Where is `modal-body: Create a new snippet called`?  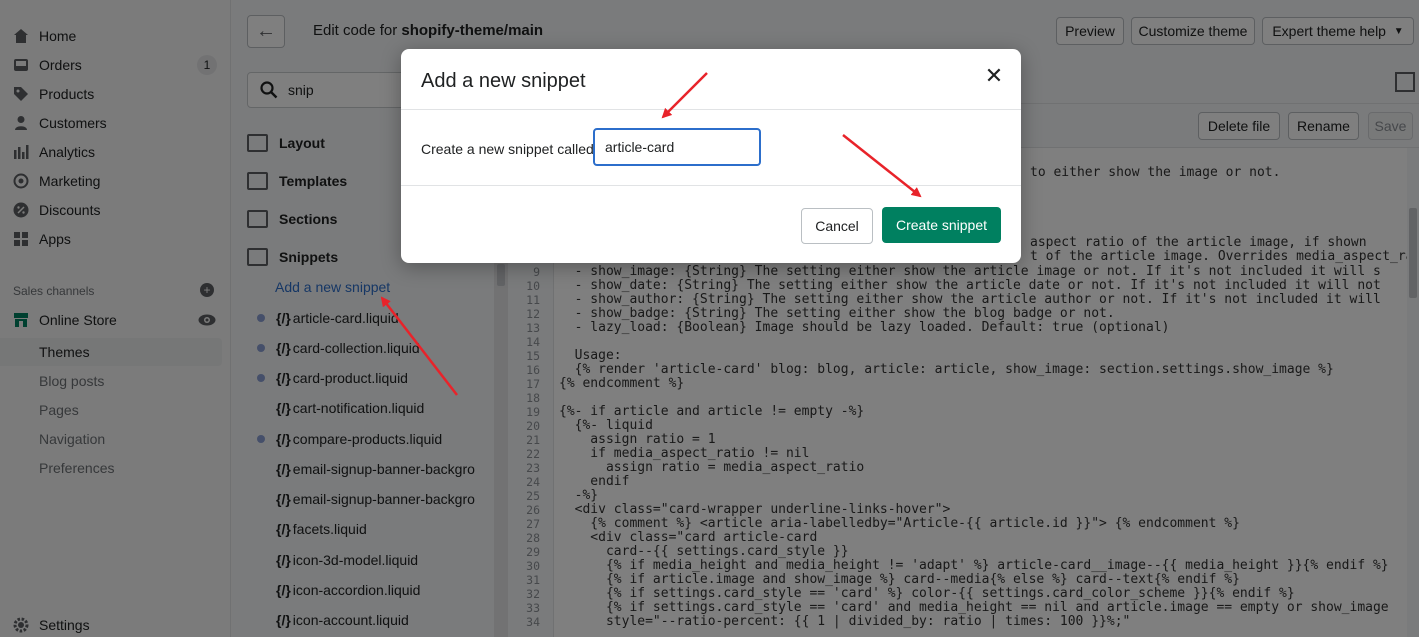 modal-body: Create a new snippet called is located at coordinates (711, 148).